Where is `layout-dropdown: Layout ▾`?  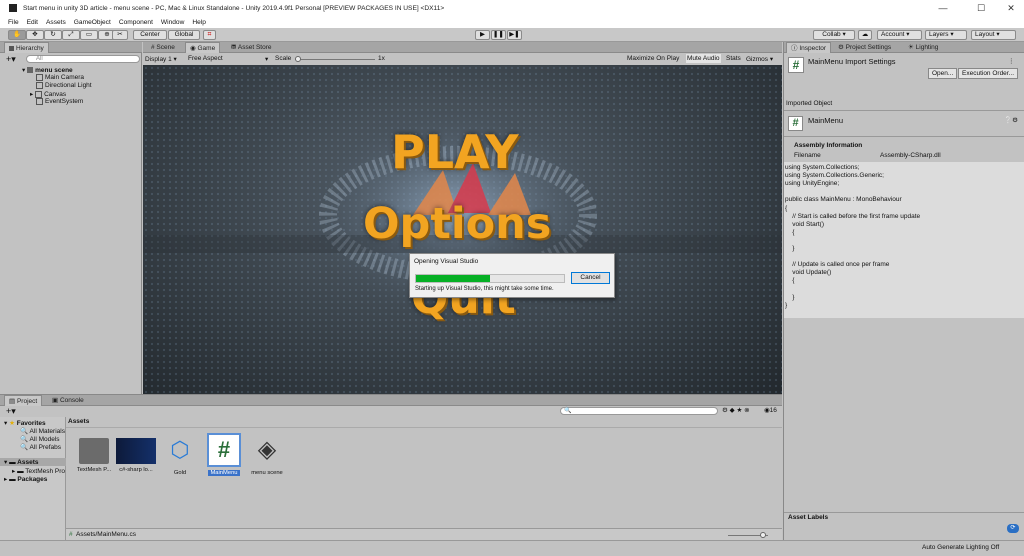 layout-dropdown: Layout ▾ is located at coordinates (993, 35).